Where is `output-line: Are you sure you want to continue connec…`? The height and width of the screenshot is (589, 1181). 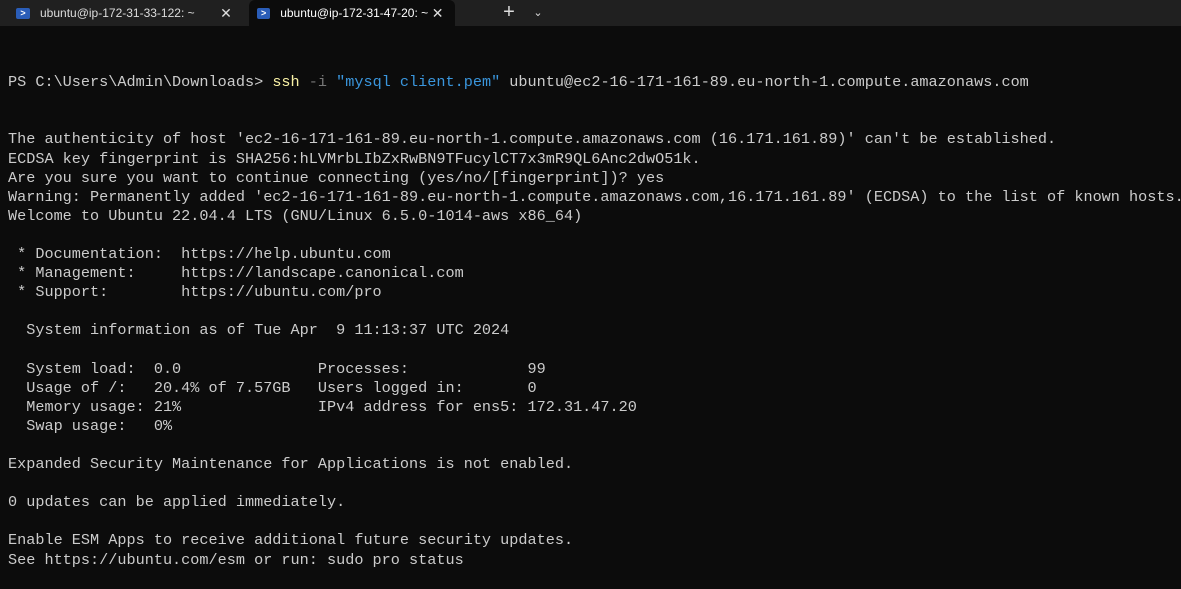 output-line: Are you sure you want to continue connec… is located at coordinates (336, 177).